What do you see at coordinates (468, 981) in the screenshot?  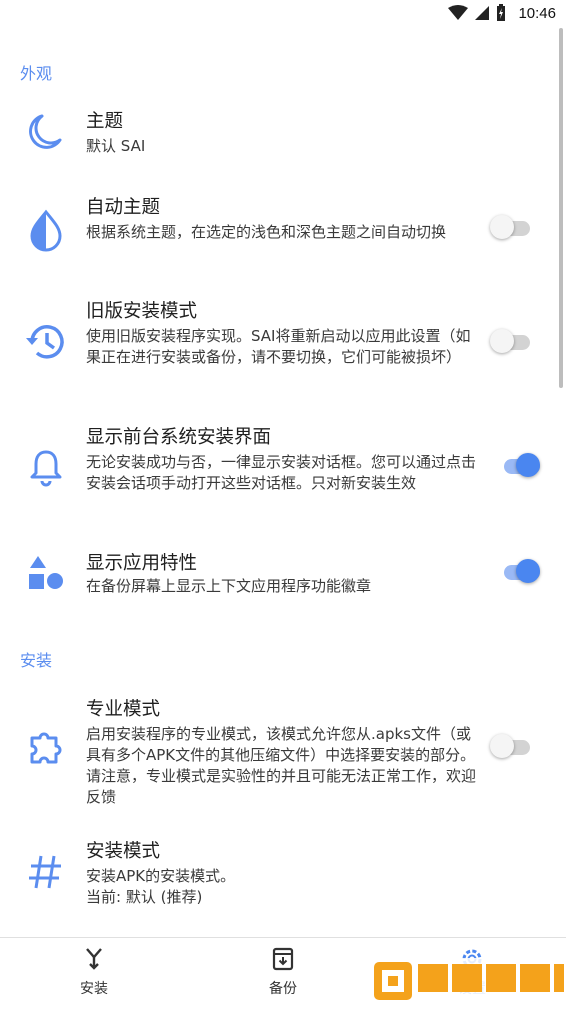 I see `watermark` at bounding box center [468, 981].